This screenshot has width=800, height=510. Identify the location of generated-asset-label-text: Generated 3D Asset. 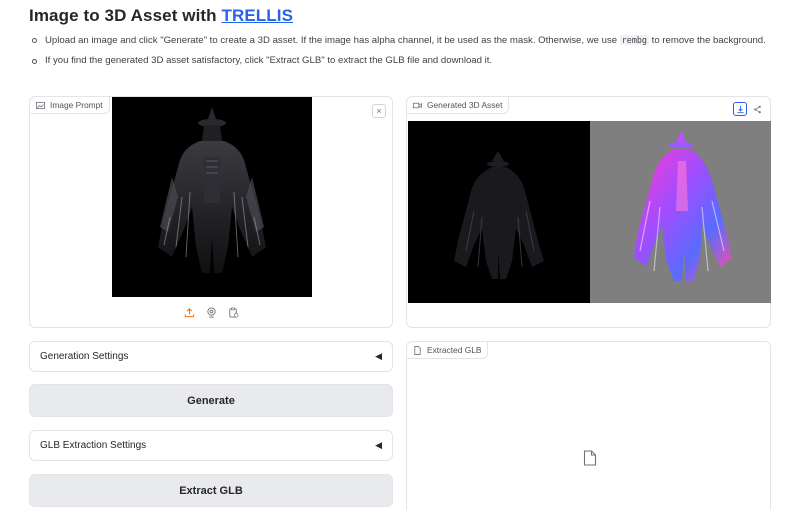
(465, 105).